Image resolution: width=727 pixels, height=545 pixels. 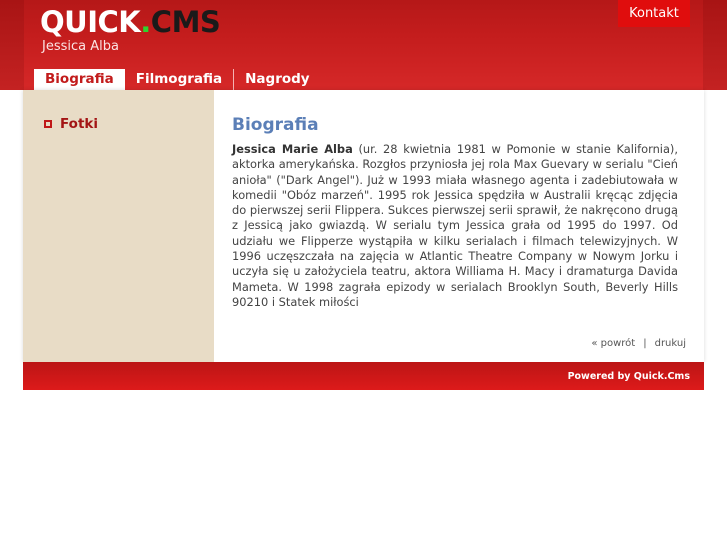 What do you see at coordinates (79, 79) in the screenshot?
I see `tab-biografia: Biografia` at bounding box center [79, 79].